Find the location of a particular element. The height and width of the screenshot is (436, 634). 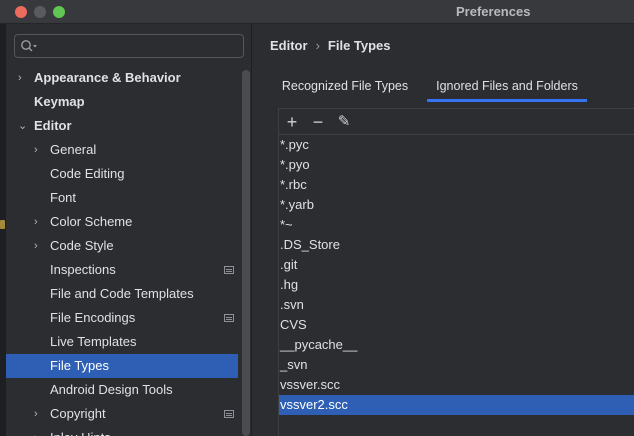

sidebar-item-appearance-behavior: › Appearance & Behavior is located at coordinates (122, 78).